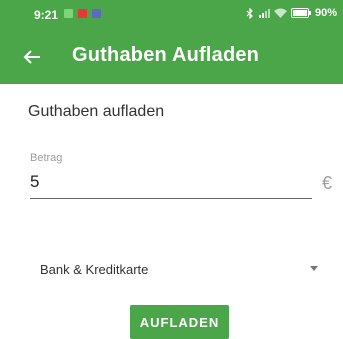  Describe the element at coordinates (300, 13) in the screenshot. I see `battery-icon` at that location.